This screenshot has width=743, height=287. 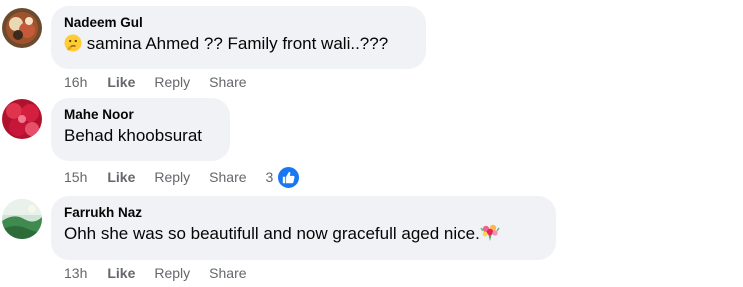 What do you see at coordinates (289, 177) in the screenshot?
I see `like-icon` at bounding box center [289, 177].